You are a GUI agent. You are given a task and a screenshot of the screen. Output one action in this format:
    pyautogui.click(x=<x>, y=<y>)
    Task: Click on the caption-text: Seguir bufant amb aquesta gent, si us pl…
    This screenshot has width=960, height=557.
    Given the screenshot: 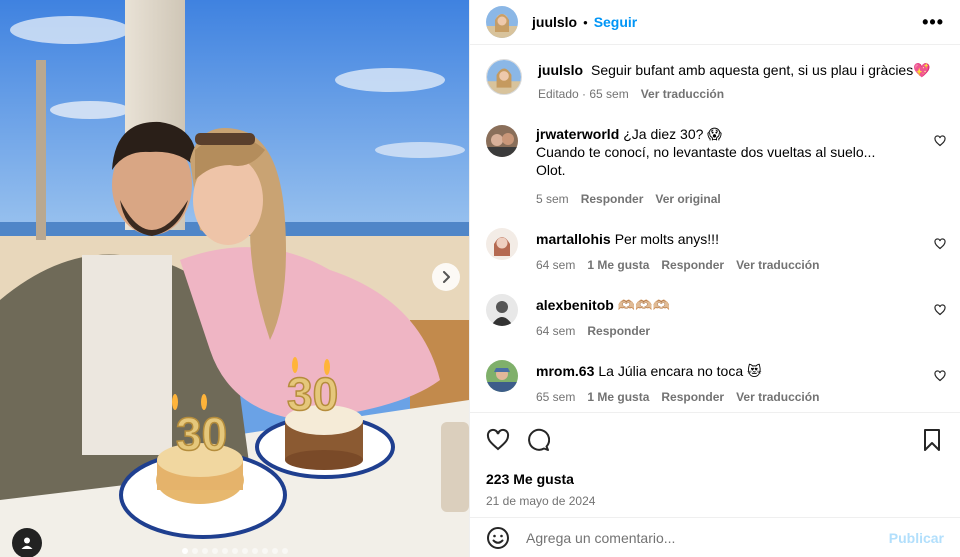 What is the action you would take?
    pyautogui.click(x=752, y=70)
    